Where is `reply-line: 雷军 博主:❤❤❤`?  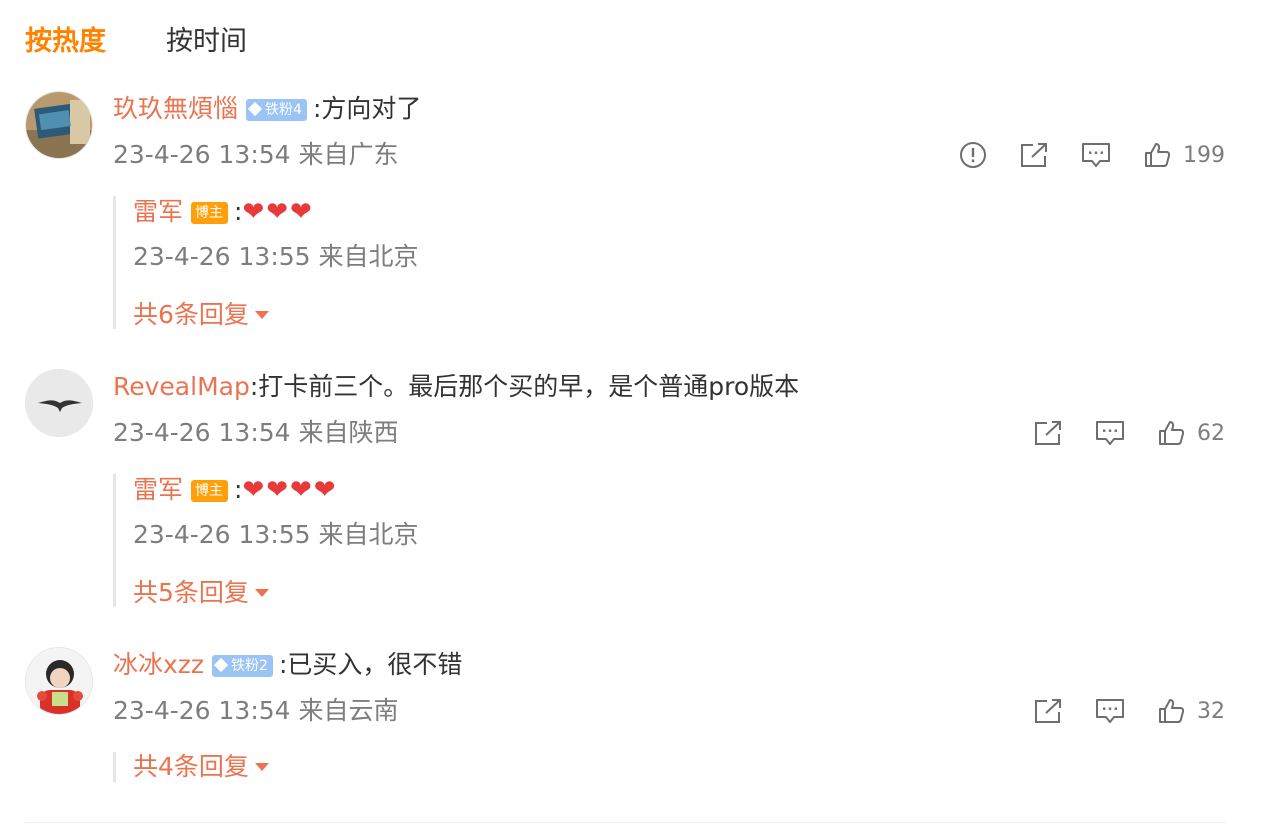
reply-line: 雷军 博主:❤❤❤ is located at coordinates (223, 212).